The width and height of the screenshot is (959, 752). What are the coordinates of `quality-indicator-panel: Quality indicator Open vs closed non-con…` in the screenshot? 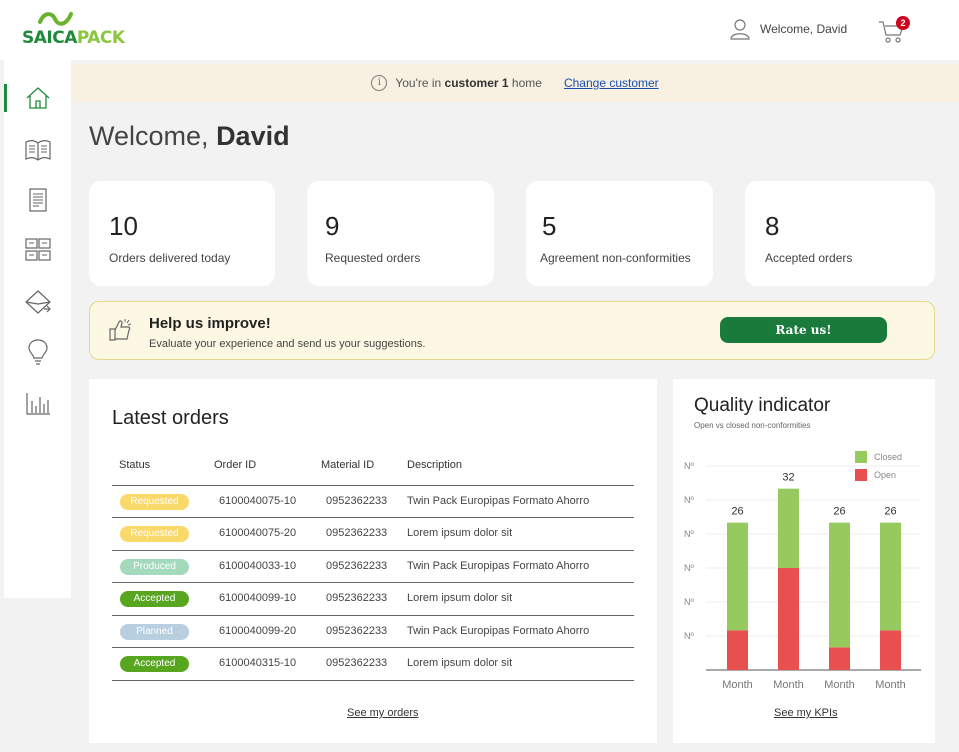 It's located at (804, 561).